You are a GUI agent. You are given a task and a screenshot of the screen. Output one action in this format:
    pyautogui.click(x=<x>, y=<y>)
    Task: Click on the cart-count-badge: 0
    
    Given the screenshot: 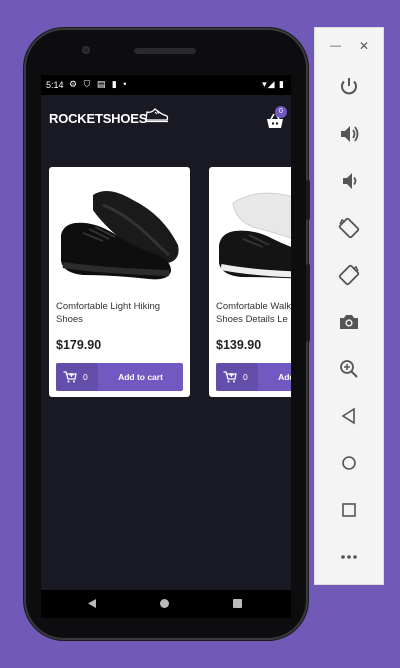 What is the action you would take?
    pyautogui.click(x=281, y=112)
    